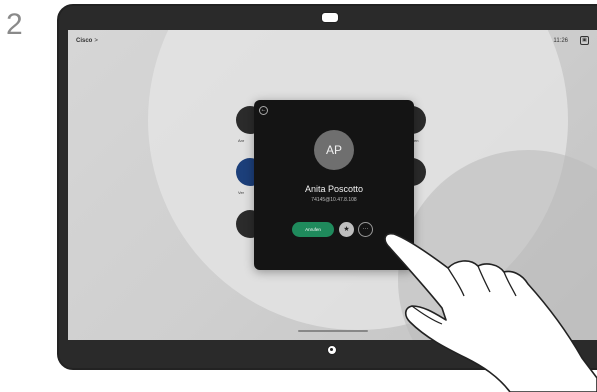 The width and height of the screenshot is (597, 392). I want to click on clock: 11:26, so click(560, 41).